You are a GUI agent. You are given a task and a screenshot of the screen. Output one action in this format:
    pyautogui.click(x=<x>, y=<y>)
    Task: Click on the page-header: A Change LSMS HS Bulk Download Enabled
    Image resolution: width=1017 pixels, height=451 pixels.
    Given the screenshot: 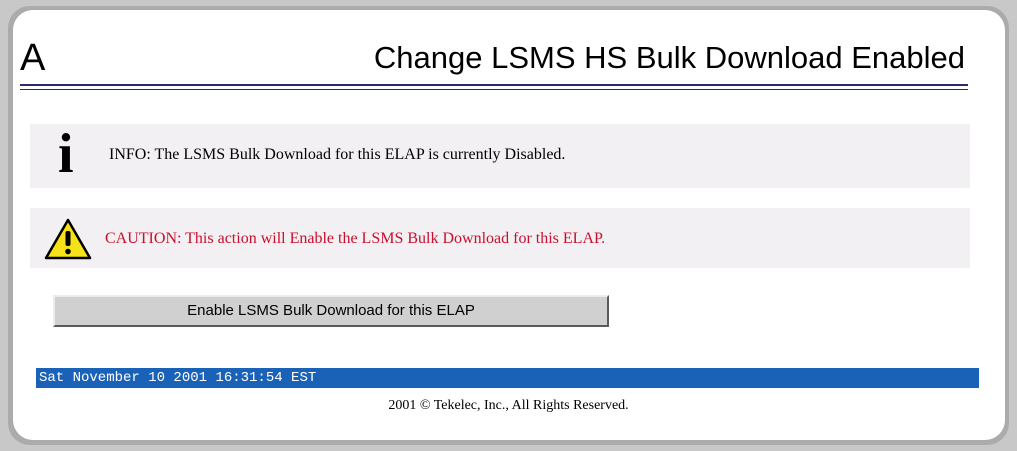 What is the action you would take?
    pyautogui.click(x=492, y=56)
    